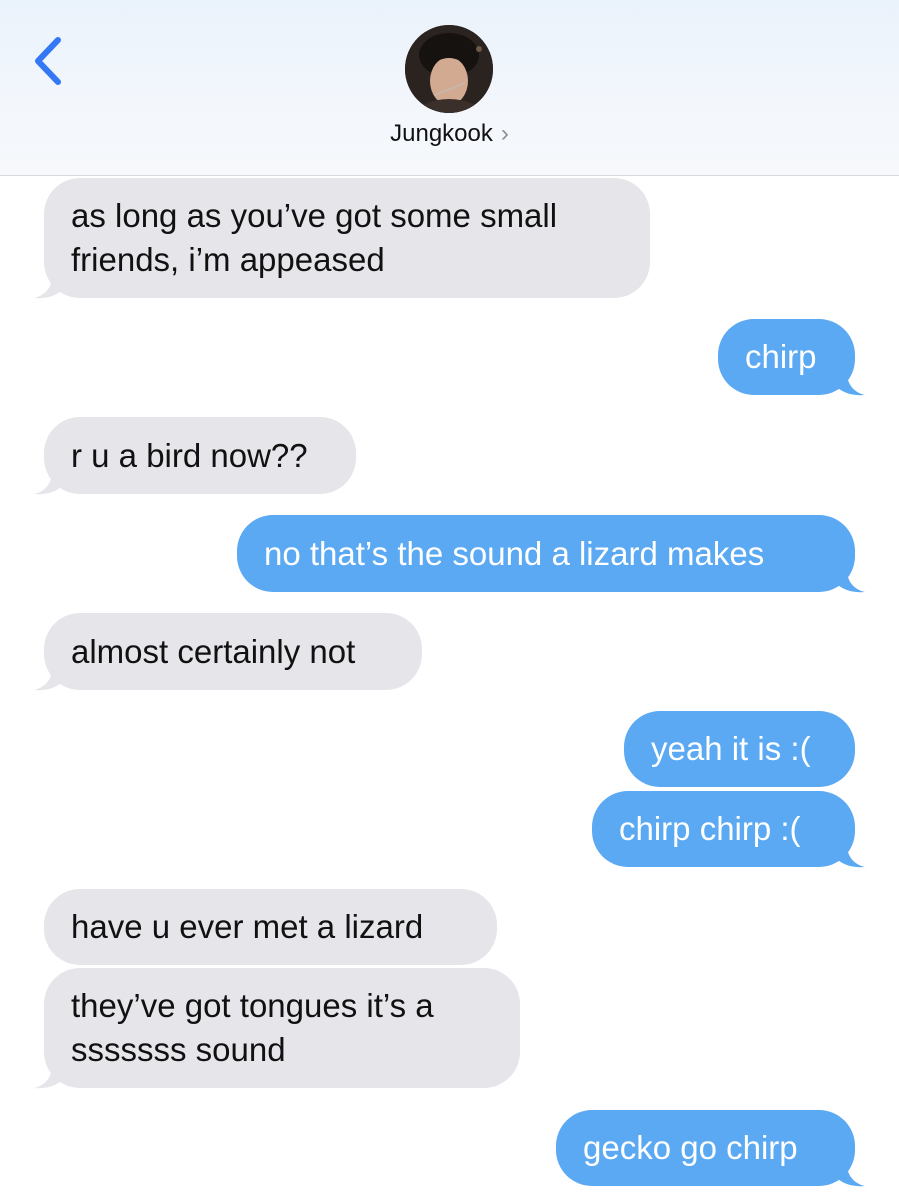 The width and height of the screenshot is (899, 1200). I want to click on incoming-message: r u a bird now??, so click(200, 455).